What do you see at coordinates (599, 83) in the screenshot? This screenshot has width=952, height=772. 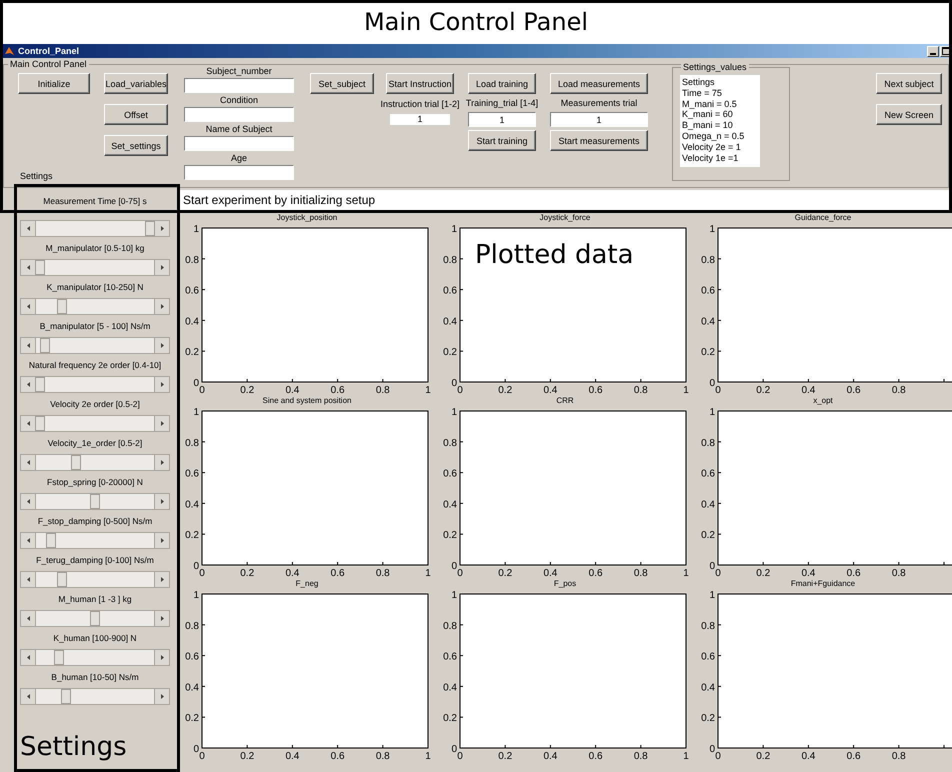 I see `panel-button: Load measurements` at bounding box center [599, 83].